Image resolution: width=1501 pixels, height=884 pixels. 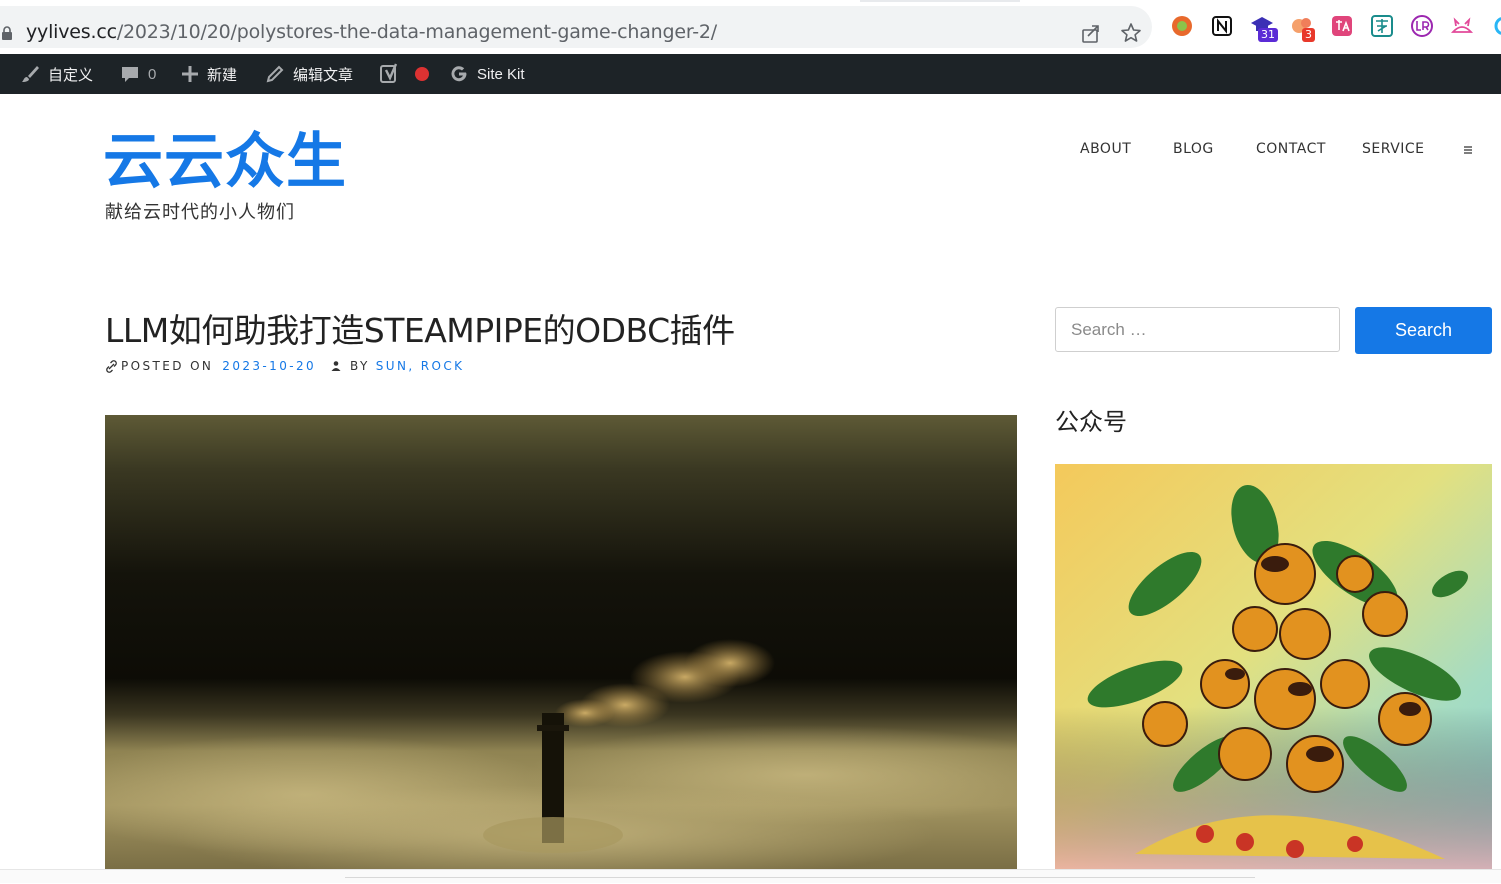 I want to click on extension-partial-icon, so click(x=1496, y=26).